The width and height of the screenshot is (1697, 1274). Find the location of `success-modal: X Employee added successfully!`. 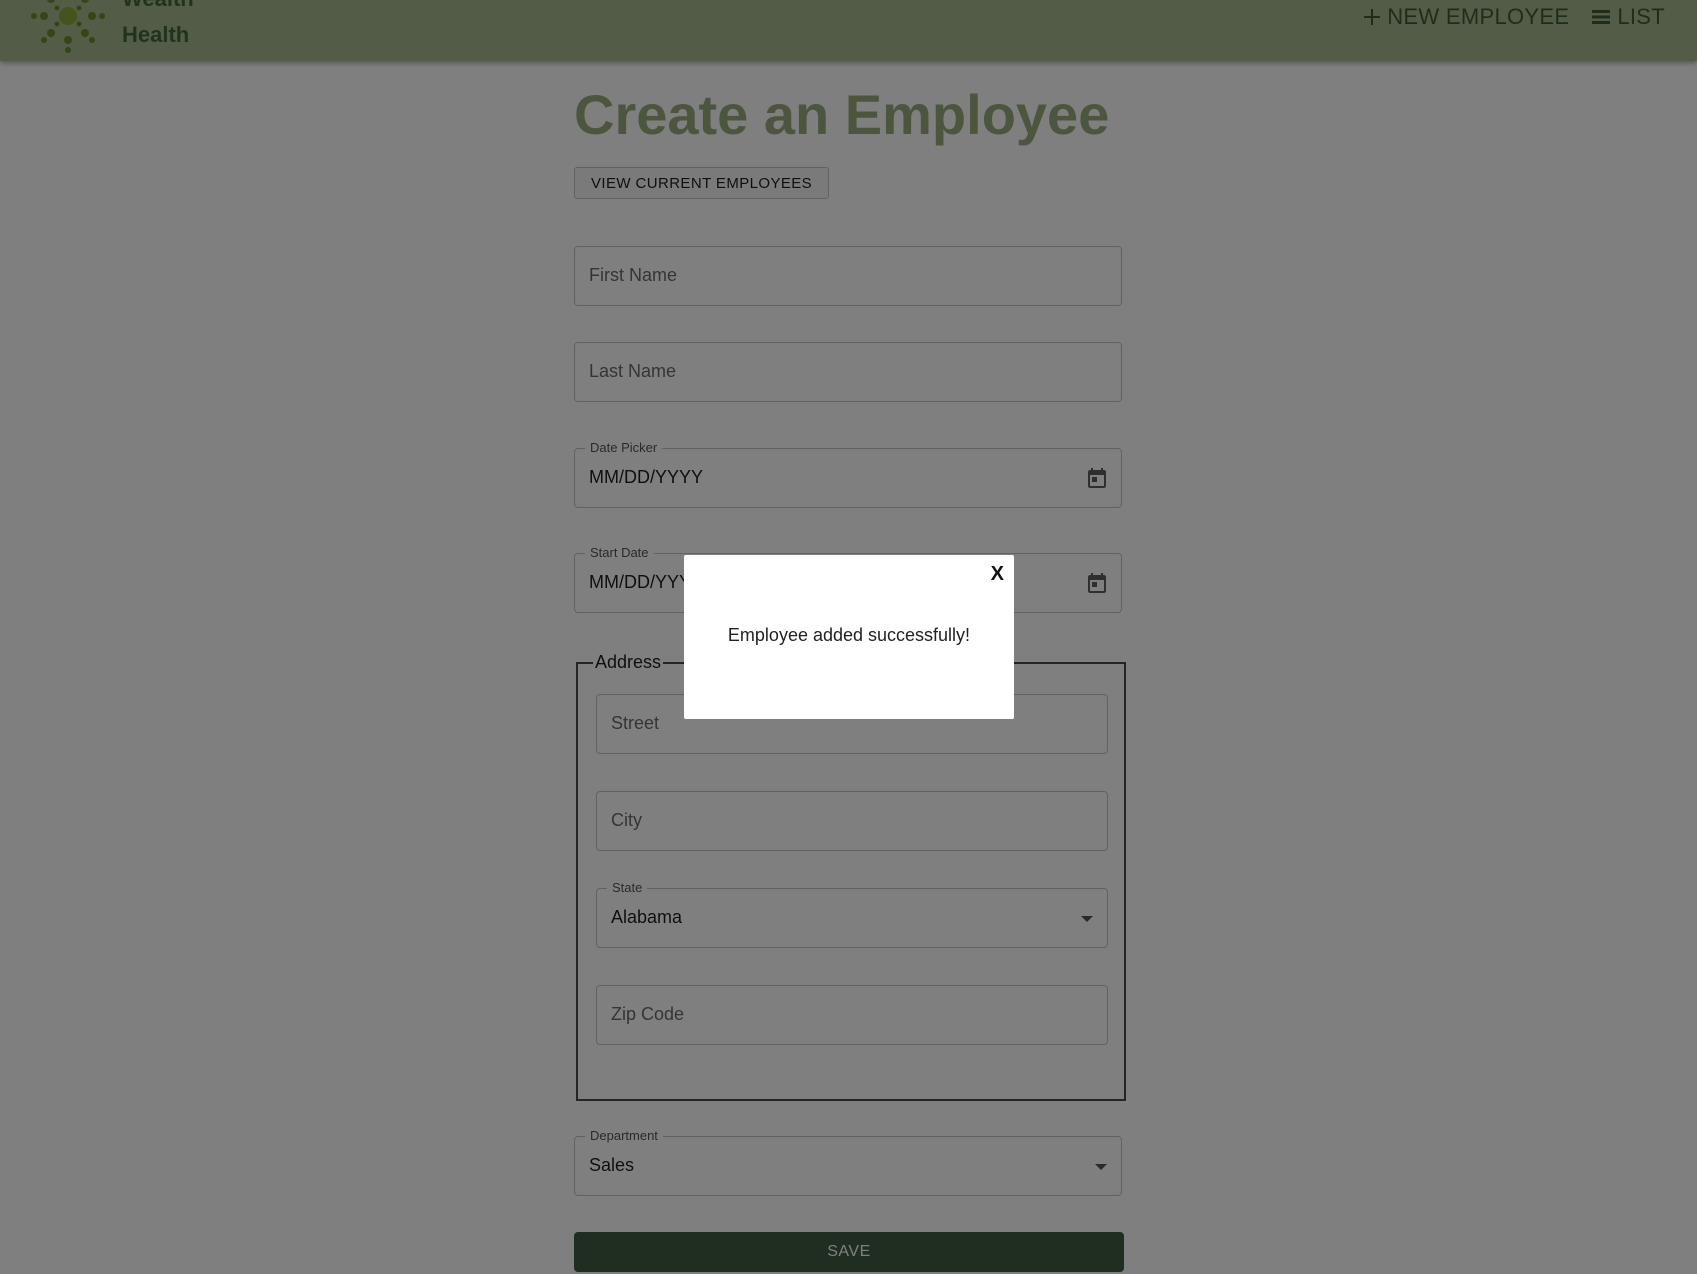

success-modal: X Employee added successfully! is located at coordinates (849, 637).